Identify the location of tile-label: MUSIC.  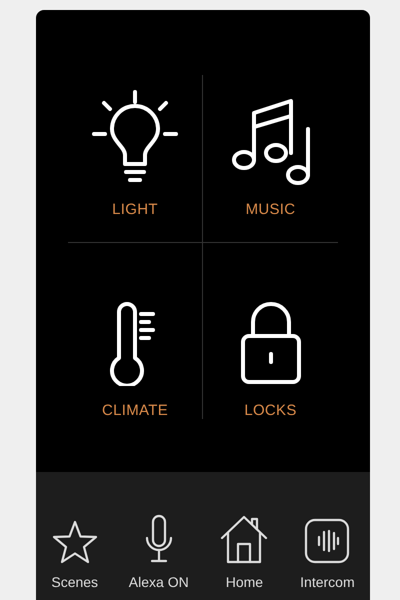
(271, 209).